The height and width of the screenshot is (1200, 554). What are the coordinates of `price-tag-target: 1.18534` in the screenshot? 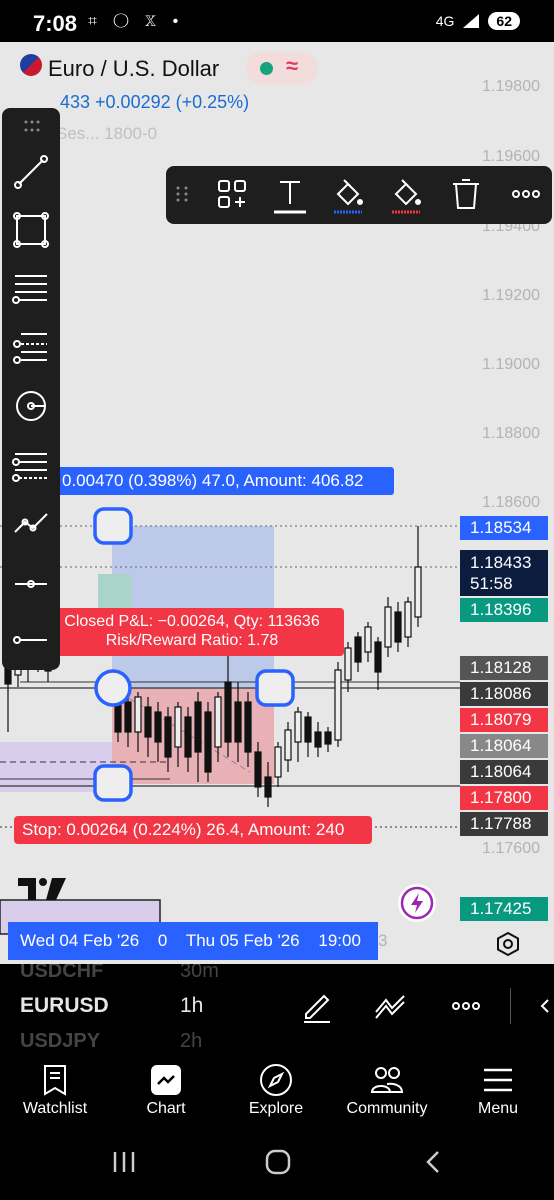 It's located at (504, 528).